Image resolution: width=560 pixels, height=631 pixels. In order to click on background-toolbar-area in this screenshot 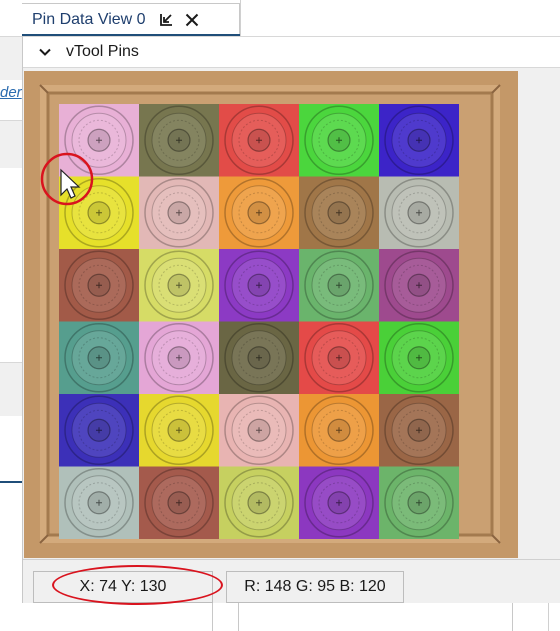, I will do `click(400, 18)`.